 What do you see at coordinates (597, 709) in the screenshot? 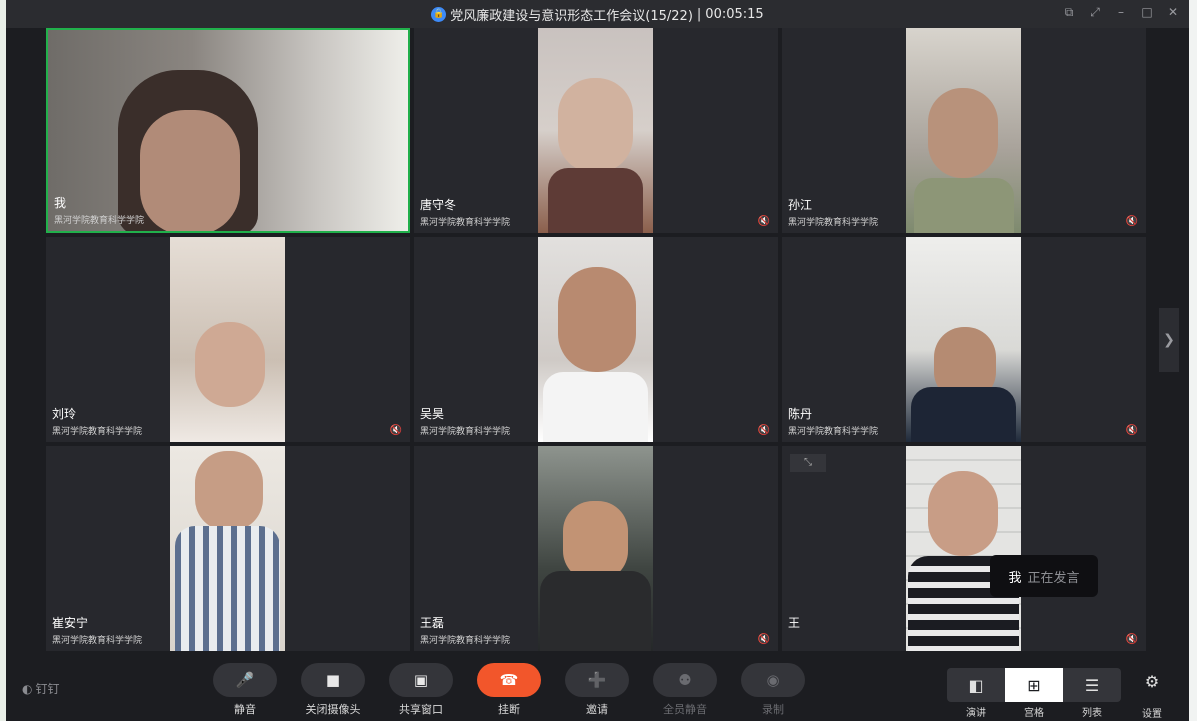
I see `invite-label: 邀请` at bounding box center [597, 709].